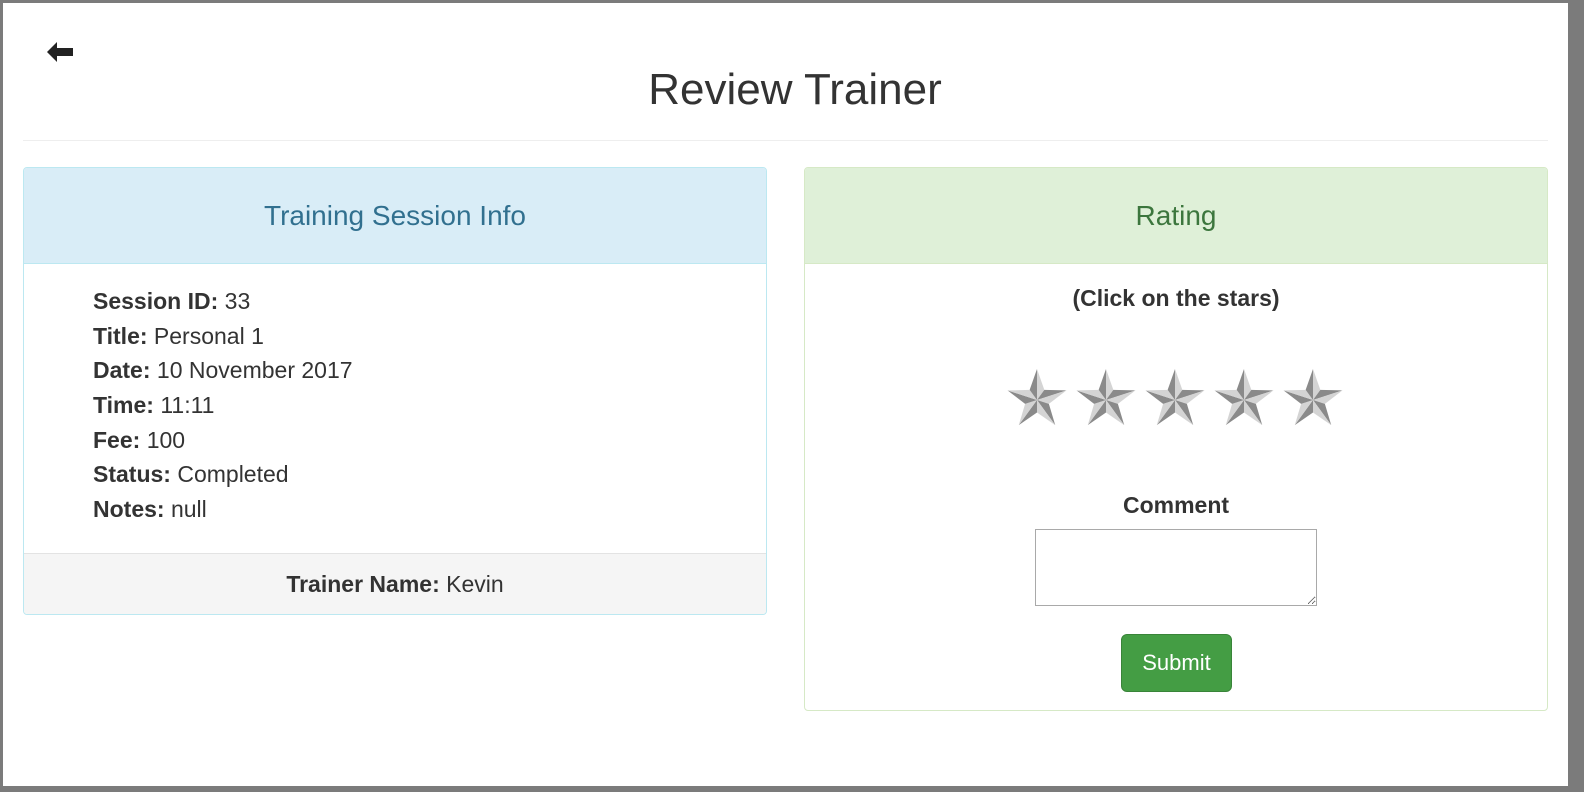 This screenshot has width=1584, height=792. I want to click on field-label: Session ID:, so click(156, 301).